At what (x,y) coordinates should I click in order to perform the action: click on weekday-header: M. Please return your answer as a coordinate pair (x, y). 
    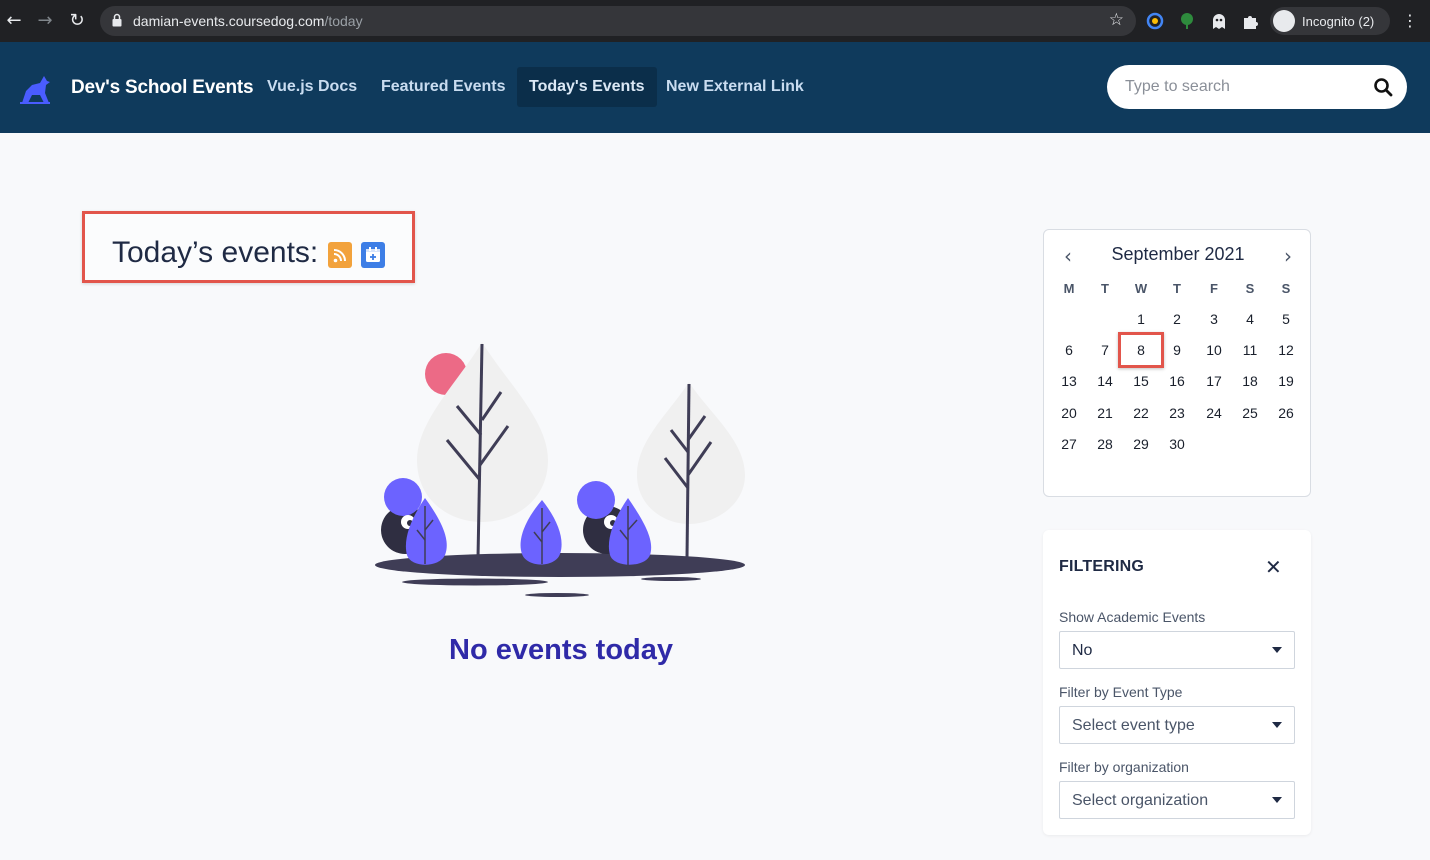
    Looking at the image, I should click on (1069, 288).